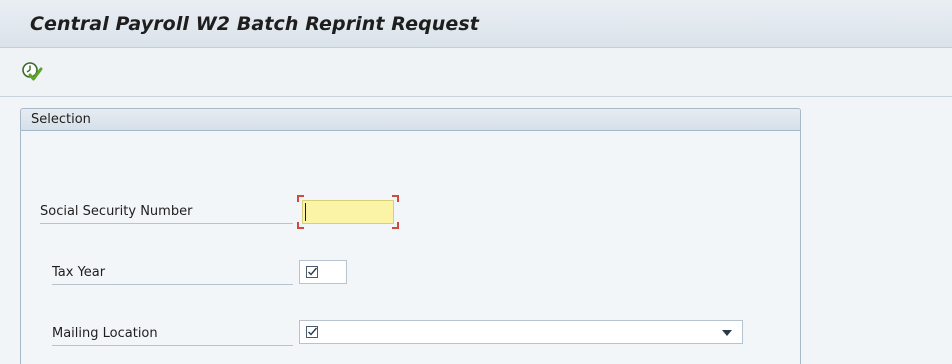 This screenshot has height=364, width=952. I want to click on ssn-input, so click(348, 212).